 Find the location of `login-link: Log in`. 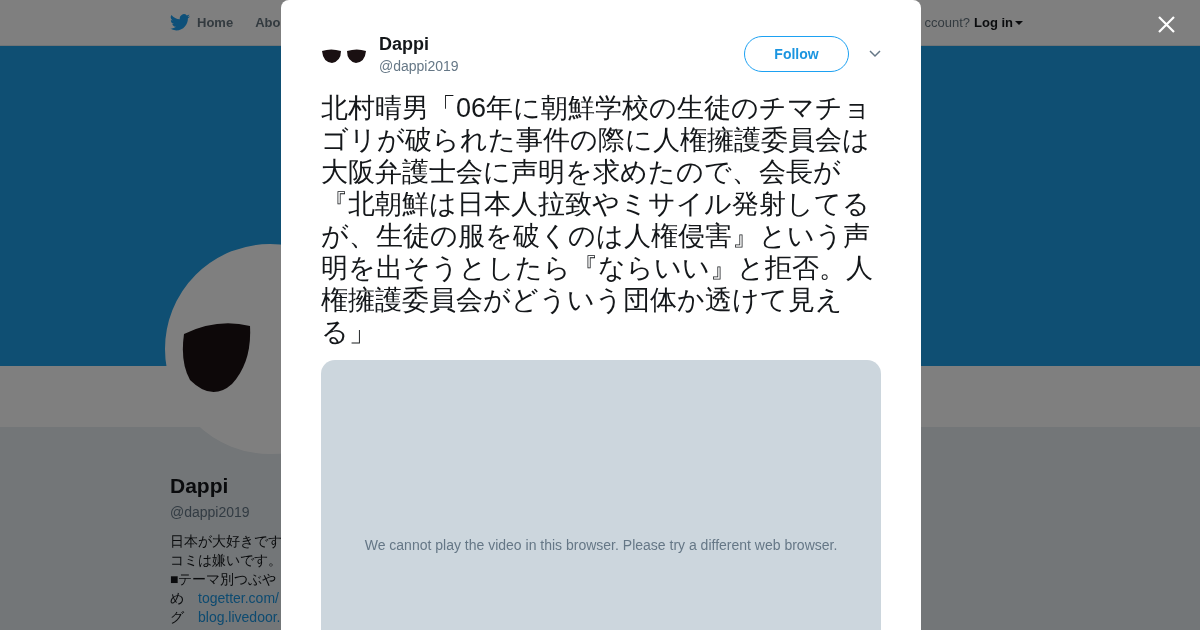

login-link: Log in is located at coordinates (998, 22).